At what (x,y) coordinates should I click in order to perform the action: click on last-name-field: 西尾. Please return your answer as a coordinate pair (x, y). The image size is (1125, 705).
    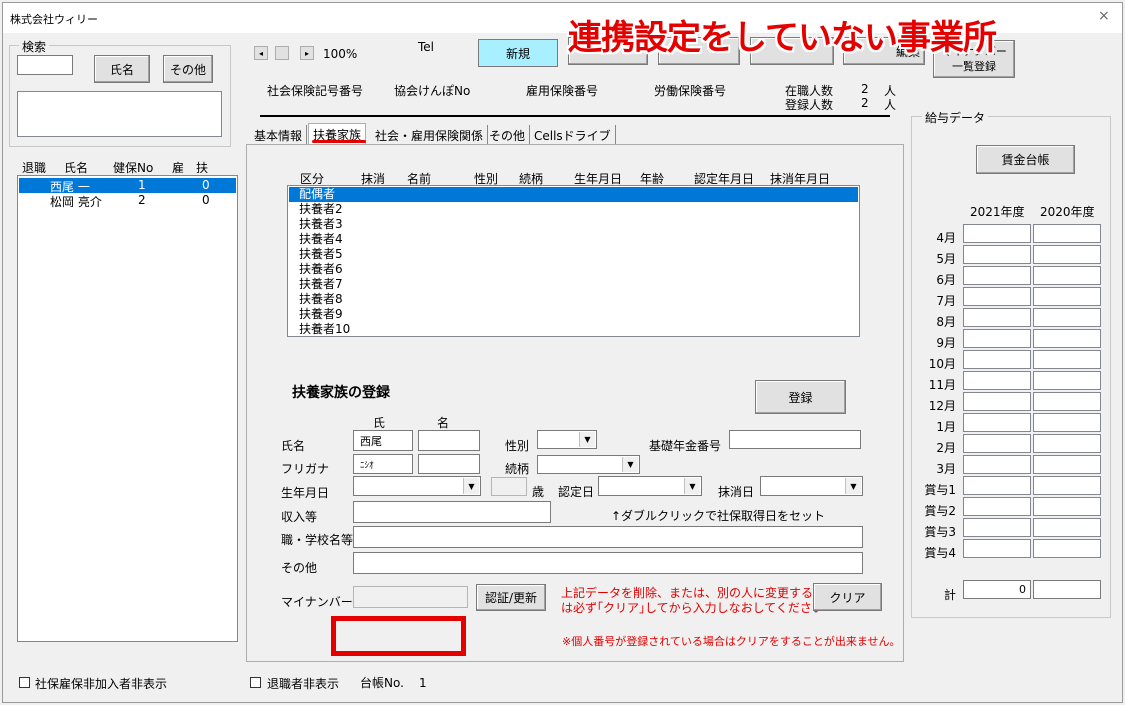
    Looking at the image, I should click on (383, 440).